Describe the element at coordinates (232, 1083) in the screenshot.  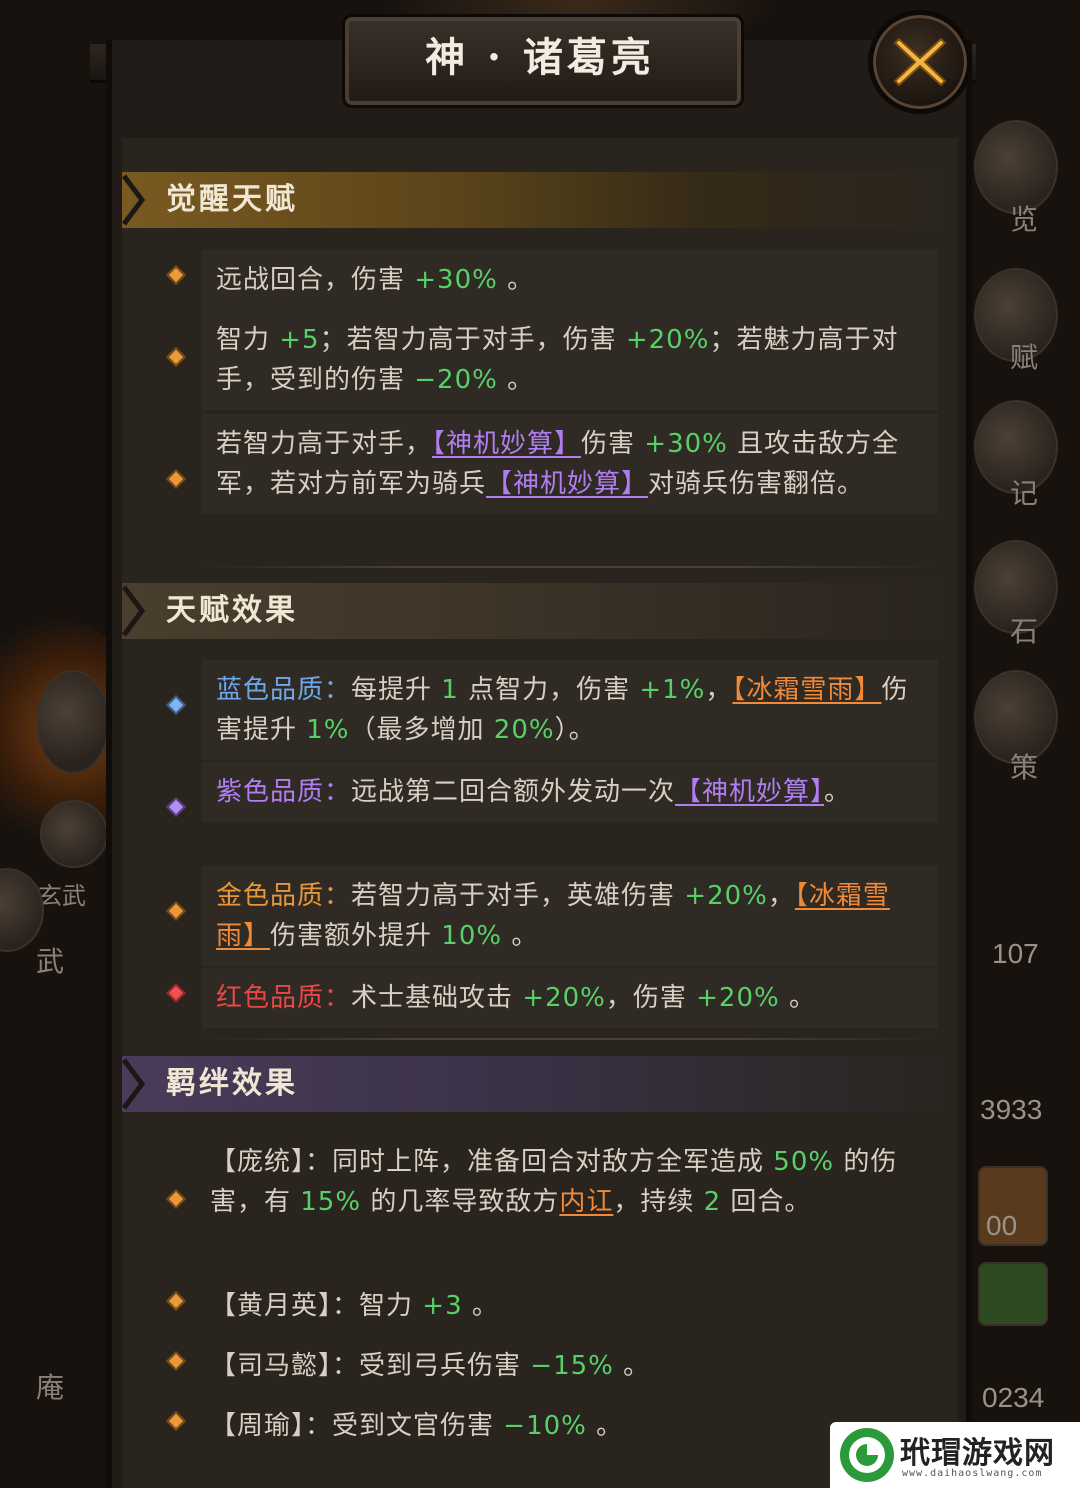
I see `section-title: 羁绊效果` at that location.